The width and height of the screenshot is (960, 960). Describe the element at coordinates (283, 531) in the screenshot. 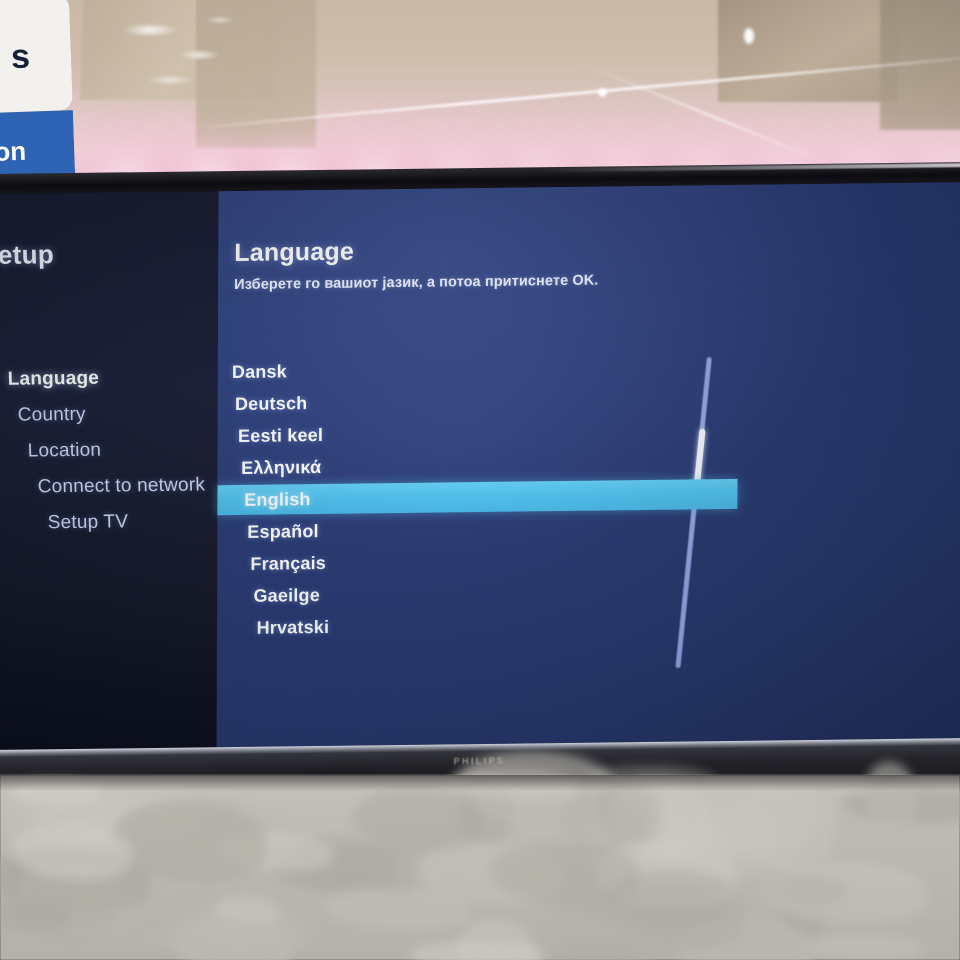

I see `language-option-label: Español` at that location.